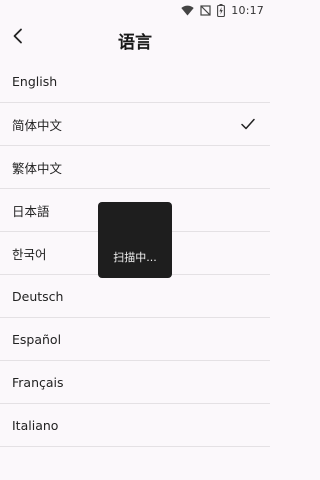 The image size is (320, 480). I want to click on language-label: 繁体中文, so click(37, 168).